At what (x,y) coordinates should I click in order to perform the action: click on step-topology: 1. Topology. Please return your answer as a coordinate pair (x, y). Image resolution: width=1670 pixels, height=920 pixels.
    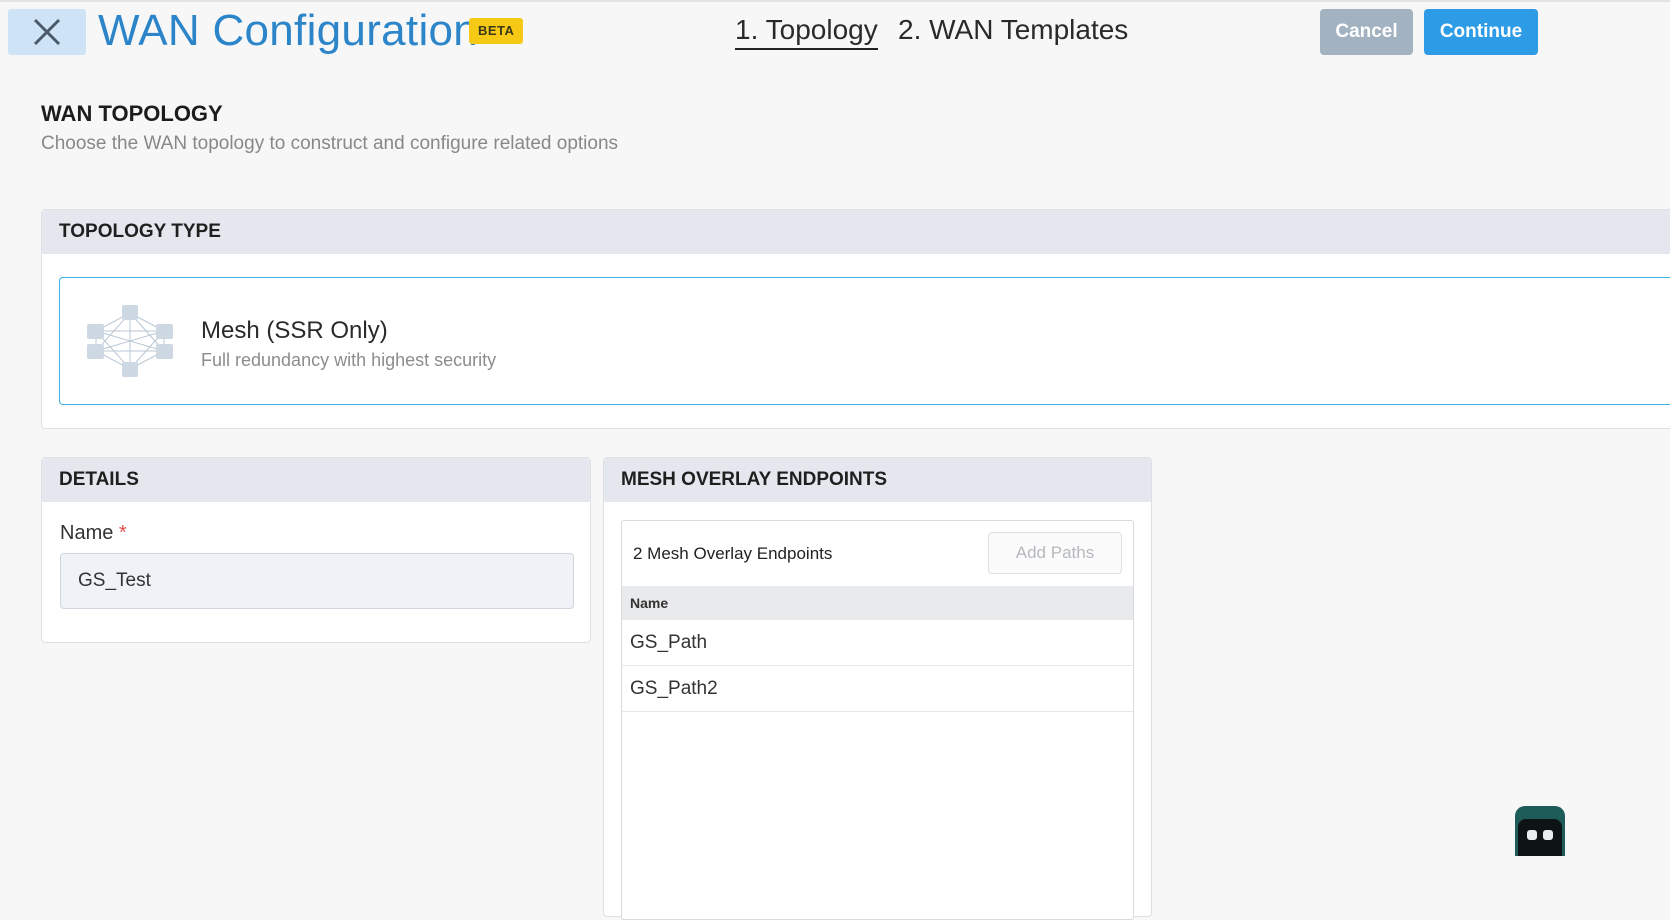
    Looking at the image, I should click on (806, 32).